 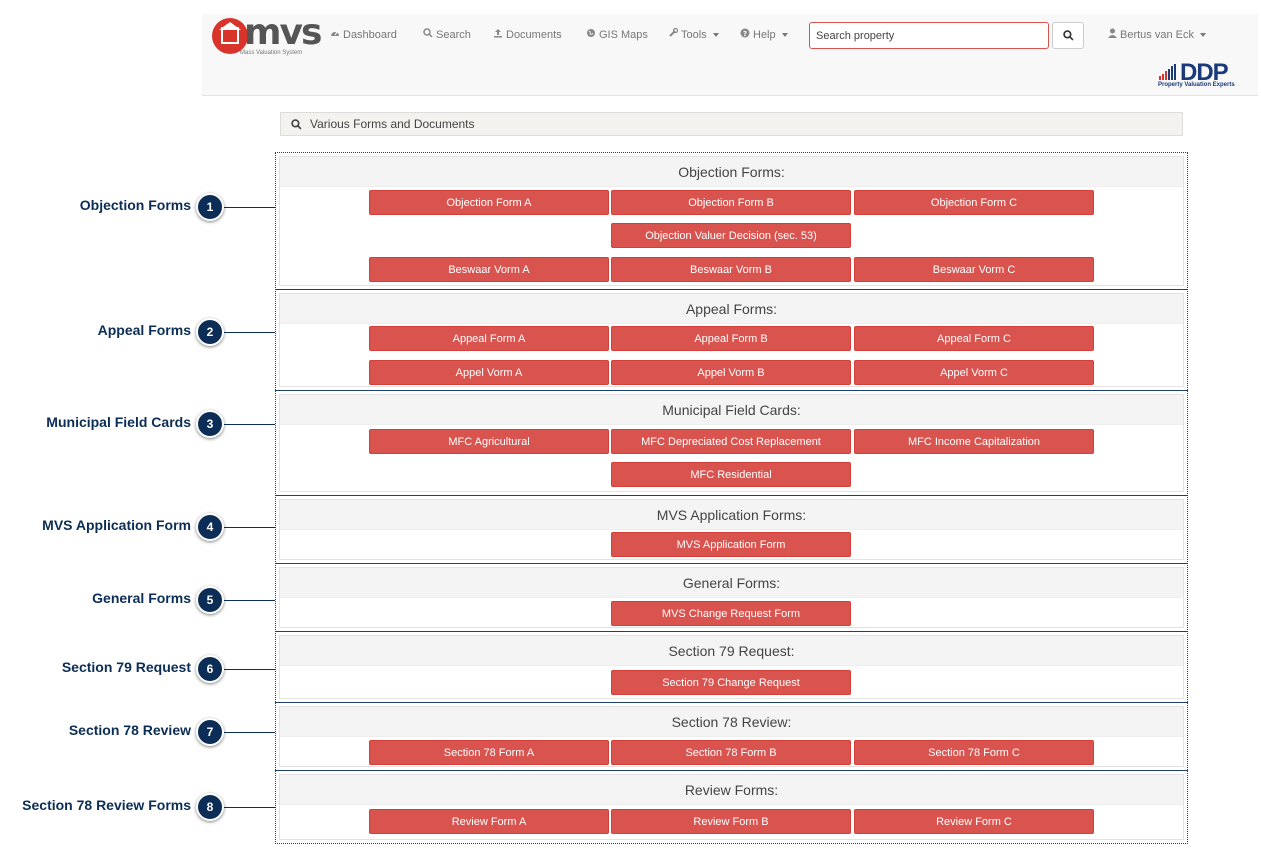 What do you see at coordinates (731, 124) in the screenshot?
I see `page-header: Various Forms and Documents` at bounding box center [731, 124].